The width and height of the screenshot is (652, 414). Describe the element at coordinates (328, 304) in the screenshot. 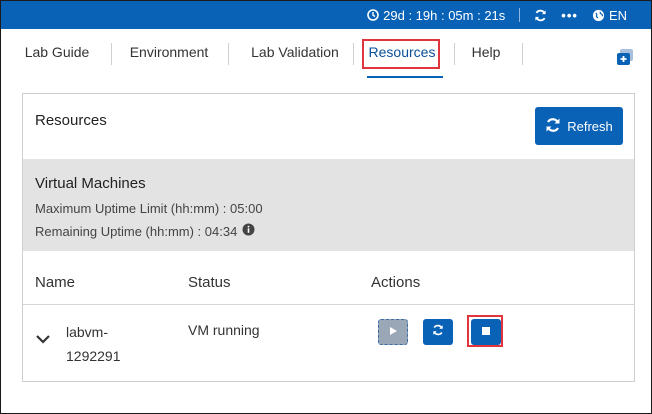

I see `header-divider` at that location.